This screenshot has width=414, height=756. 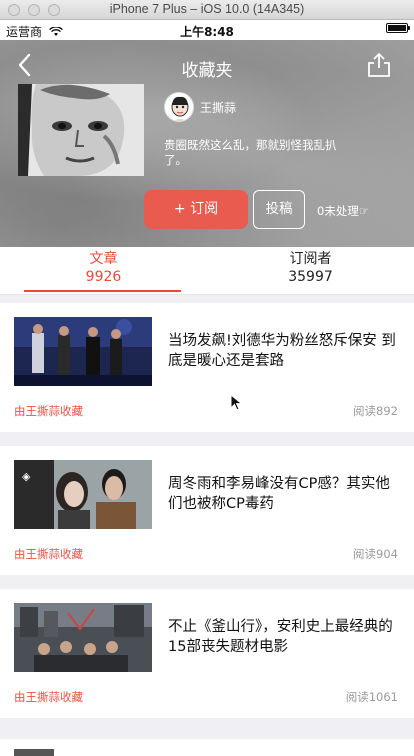 I want to click on contribute-button: 投稿, so click(x=279, y=209).